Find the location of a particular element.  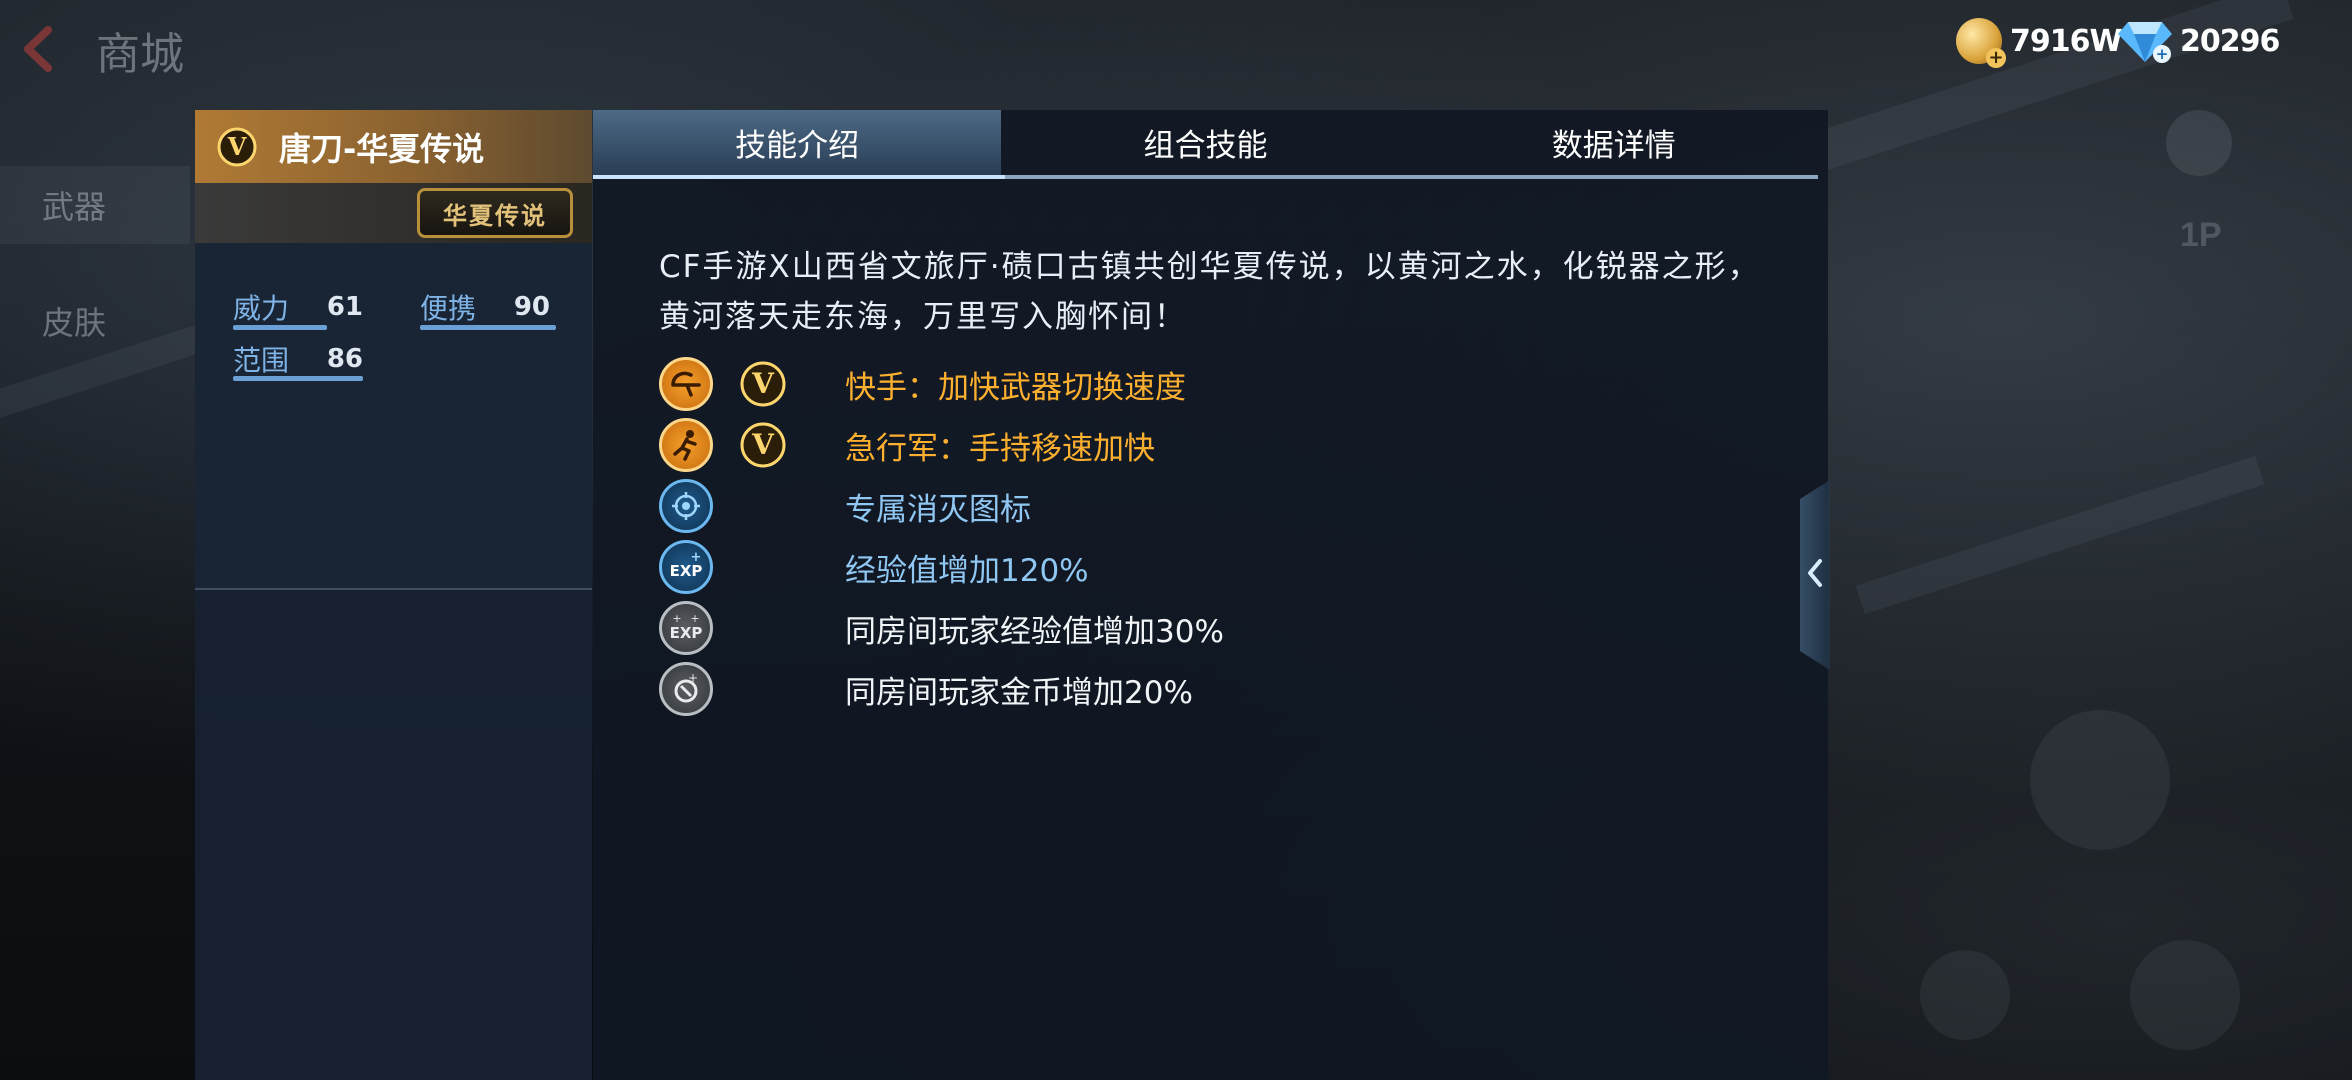

stat-value: 86 is located at coordinates (344, 359).